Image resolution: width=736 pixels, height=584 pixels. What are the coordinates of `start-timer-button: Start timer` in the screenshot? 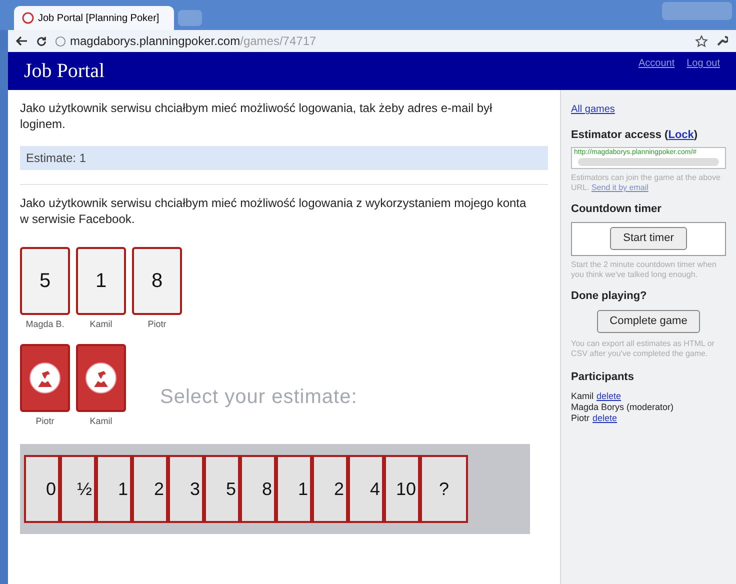 It's located at (648, 238).